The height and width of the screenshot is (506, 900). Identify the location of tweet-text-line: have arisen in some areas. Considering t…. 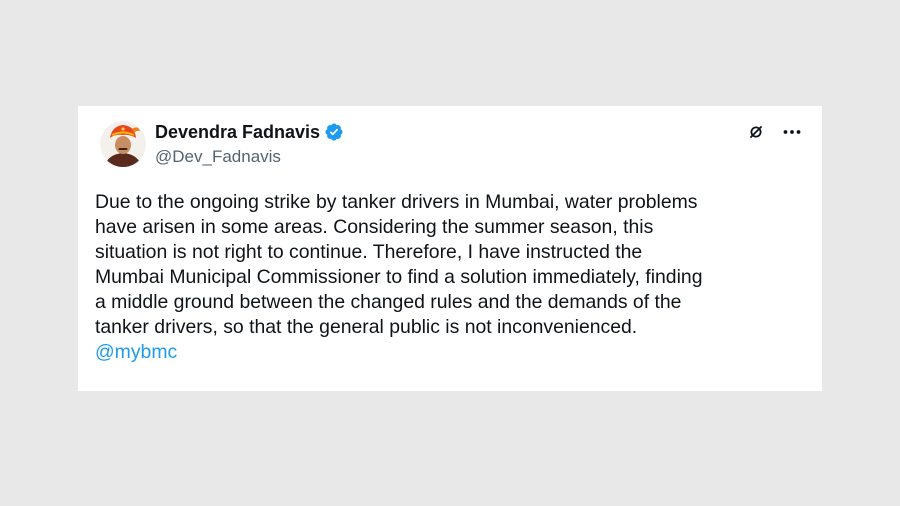
(374, 227).